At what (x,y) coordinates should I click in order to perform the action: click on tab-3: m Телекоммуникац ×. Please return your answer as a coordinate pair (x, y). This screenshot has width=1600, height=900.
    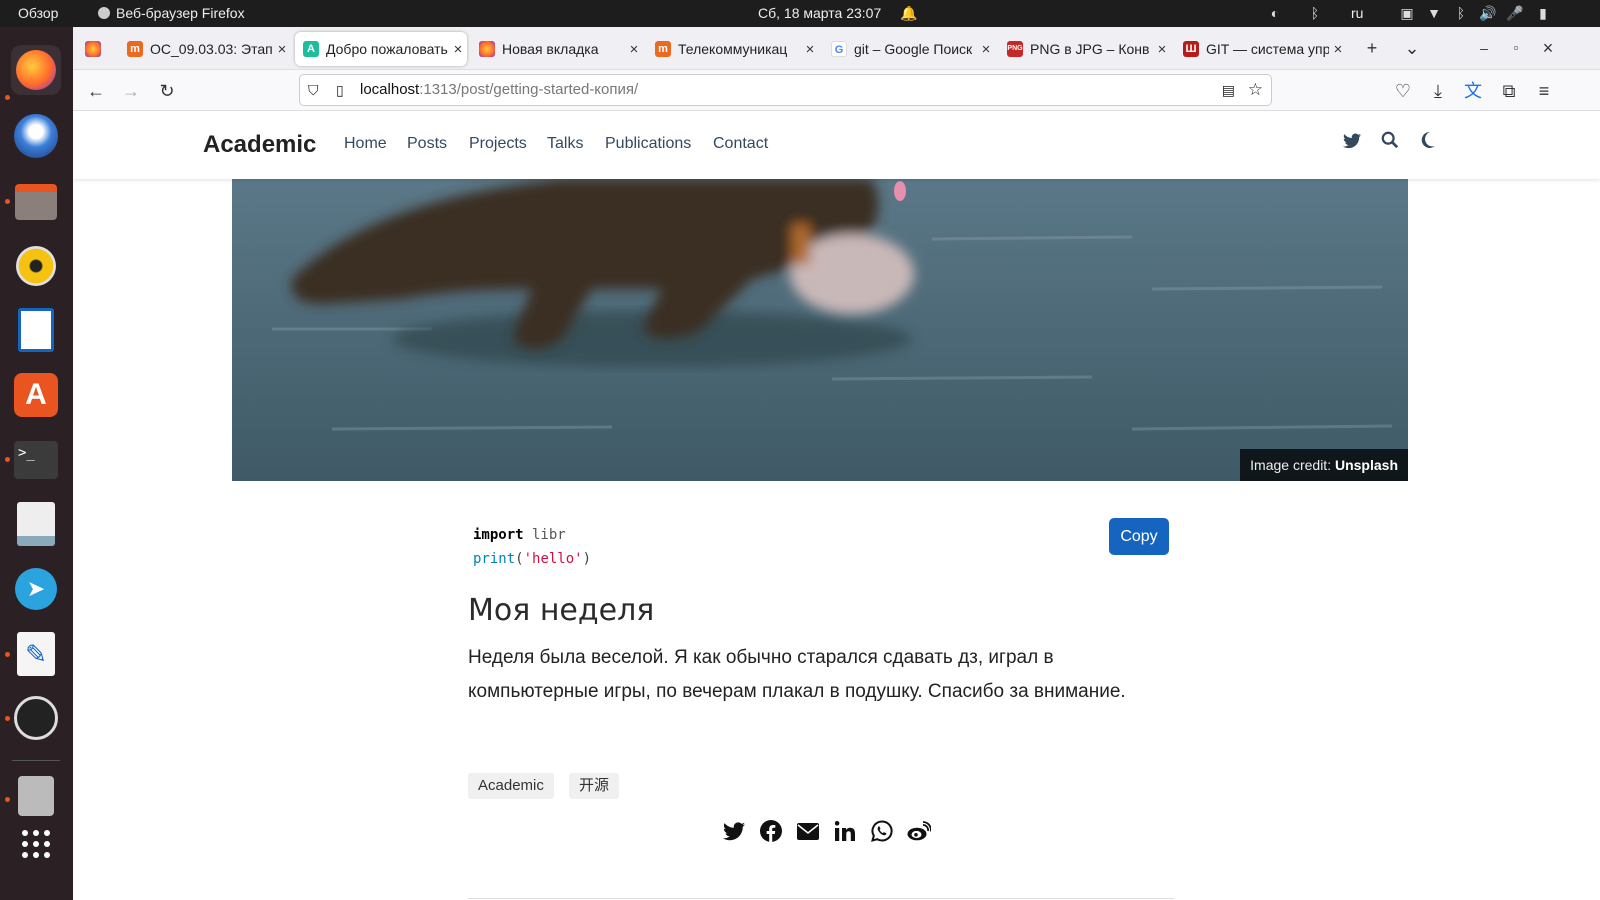
    Looking at the image, I should click on (733, 49).